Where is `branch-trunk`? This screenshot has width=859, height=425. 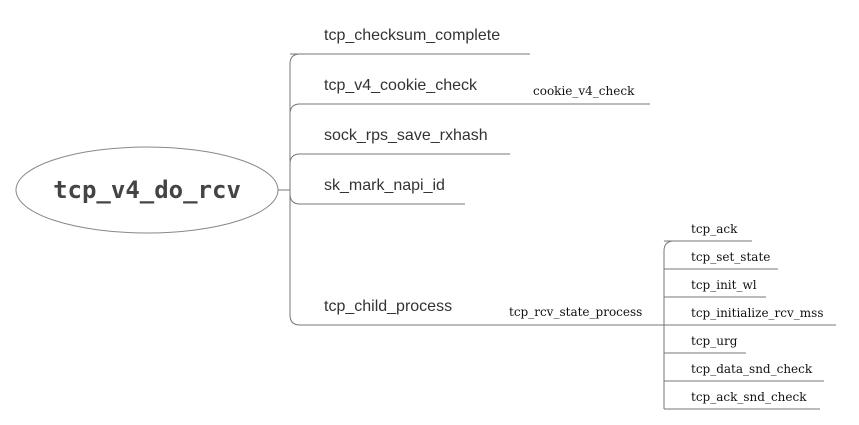
branch-trunk is located at coordinates (295, 189).